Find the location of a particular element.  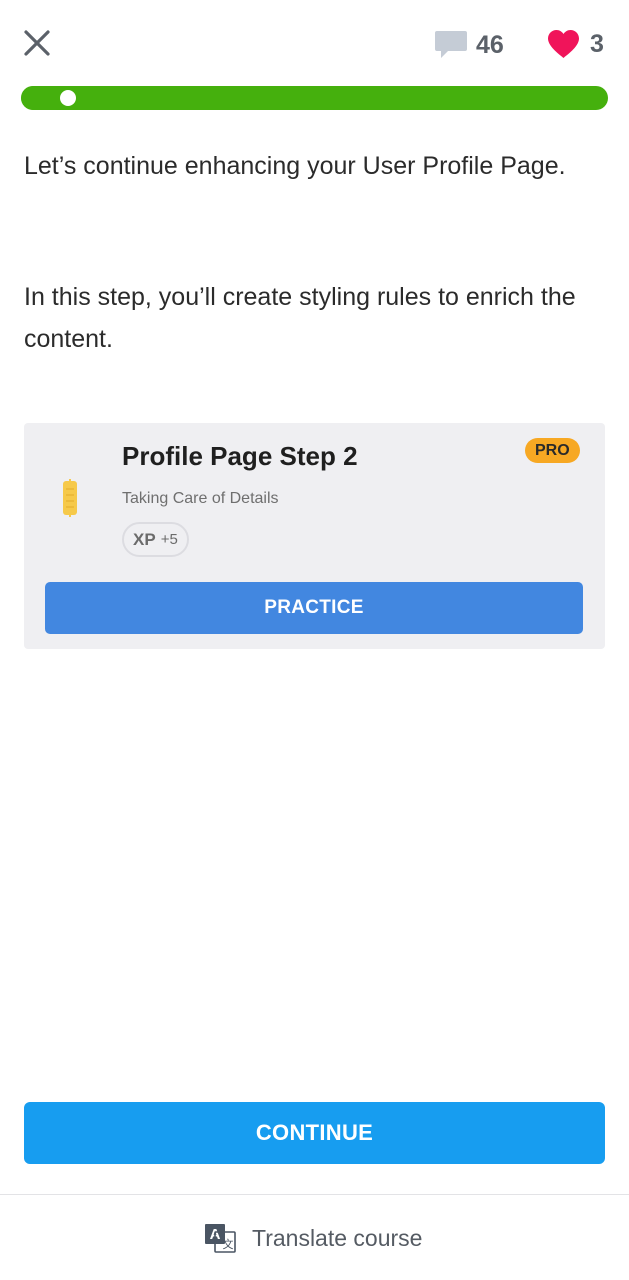

lesson-title: Profile Page Step 2 is located at coordinates (240, 456).